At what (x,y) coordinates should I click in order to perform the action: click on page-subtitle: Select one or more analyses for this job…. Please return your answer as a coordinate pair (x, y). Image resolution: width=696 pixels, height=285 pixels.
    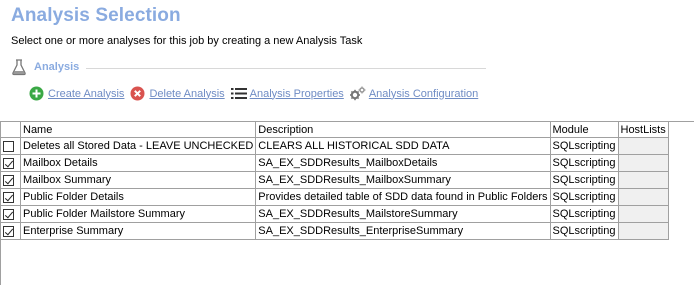
    Looking at the image, I should click on (187, 41).